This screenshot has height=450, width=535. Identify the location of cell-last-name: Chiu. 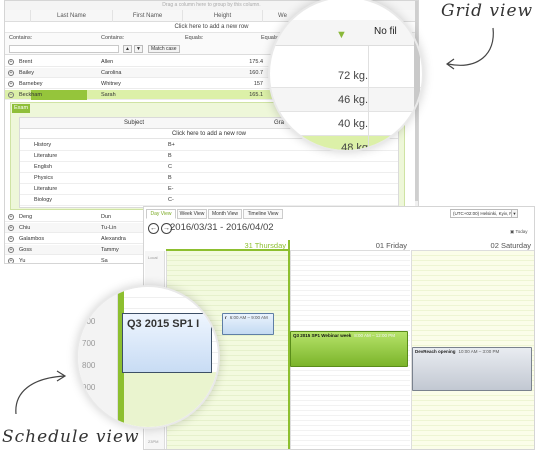
(25, 228).